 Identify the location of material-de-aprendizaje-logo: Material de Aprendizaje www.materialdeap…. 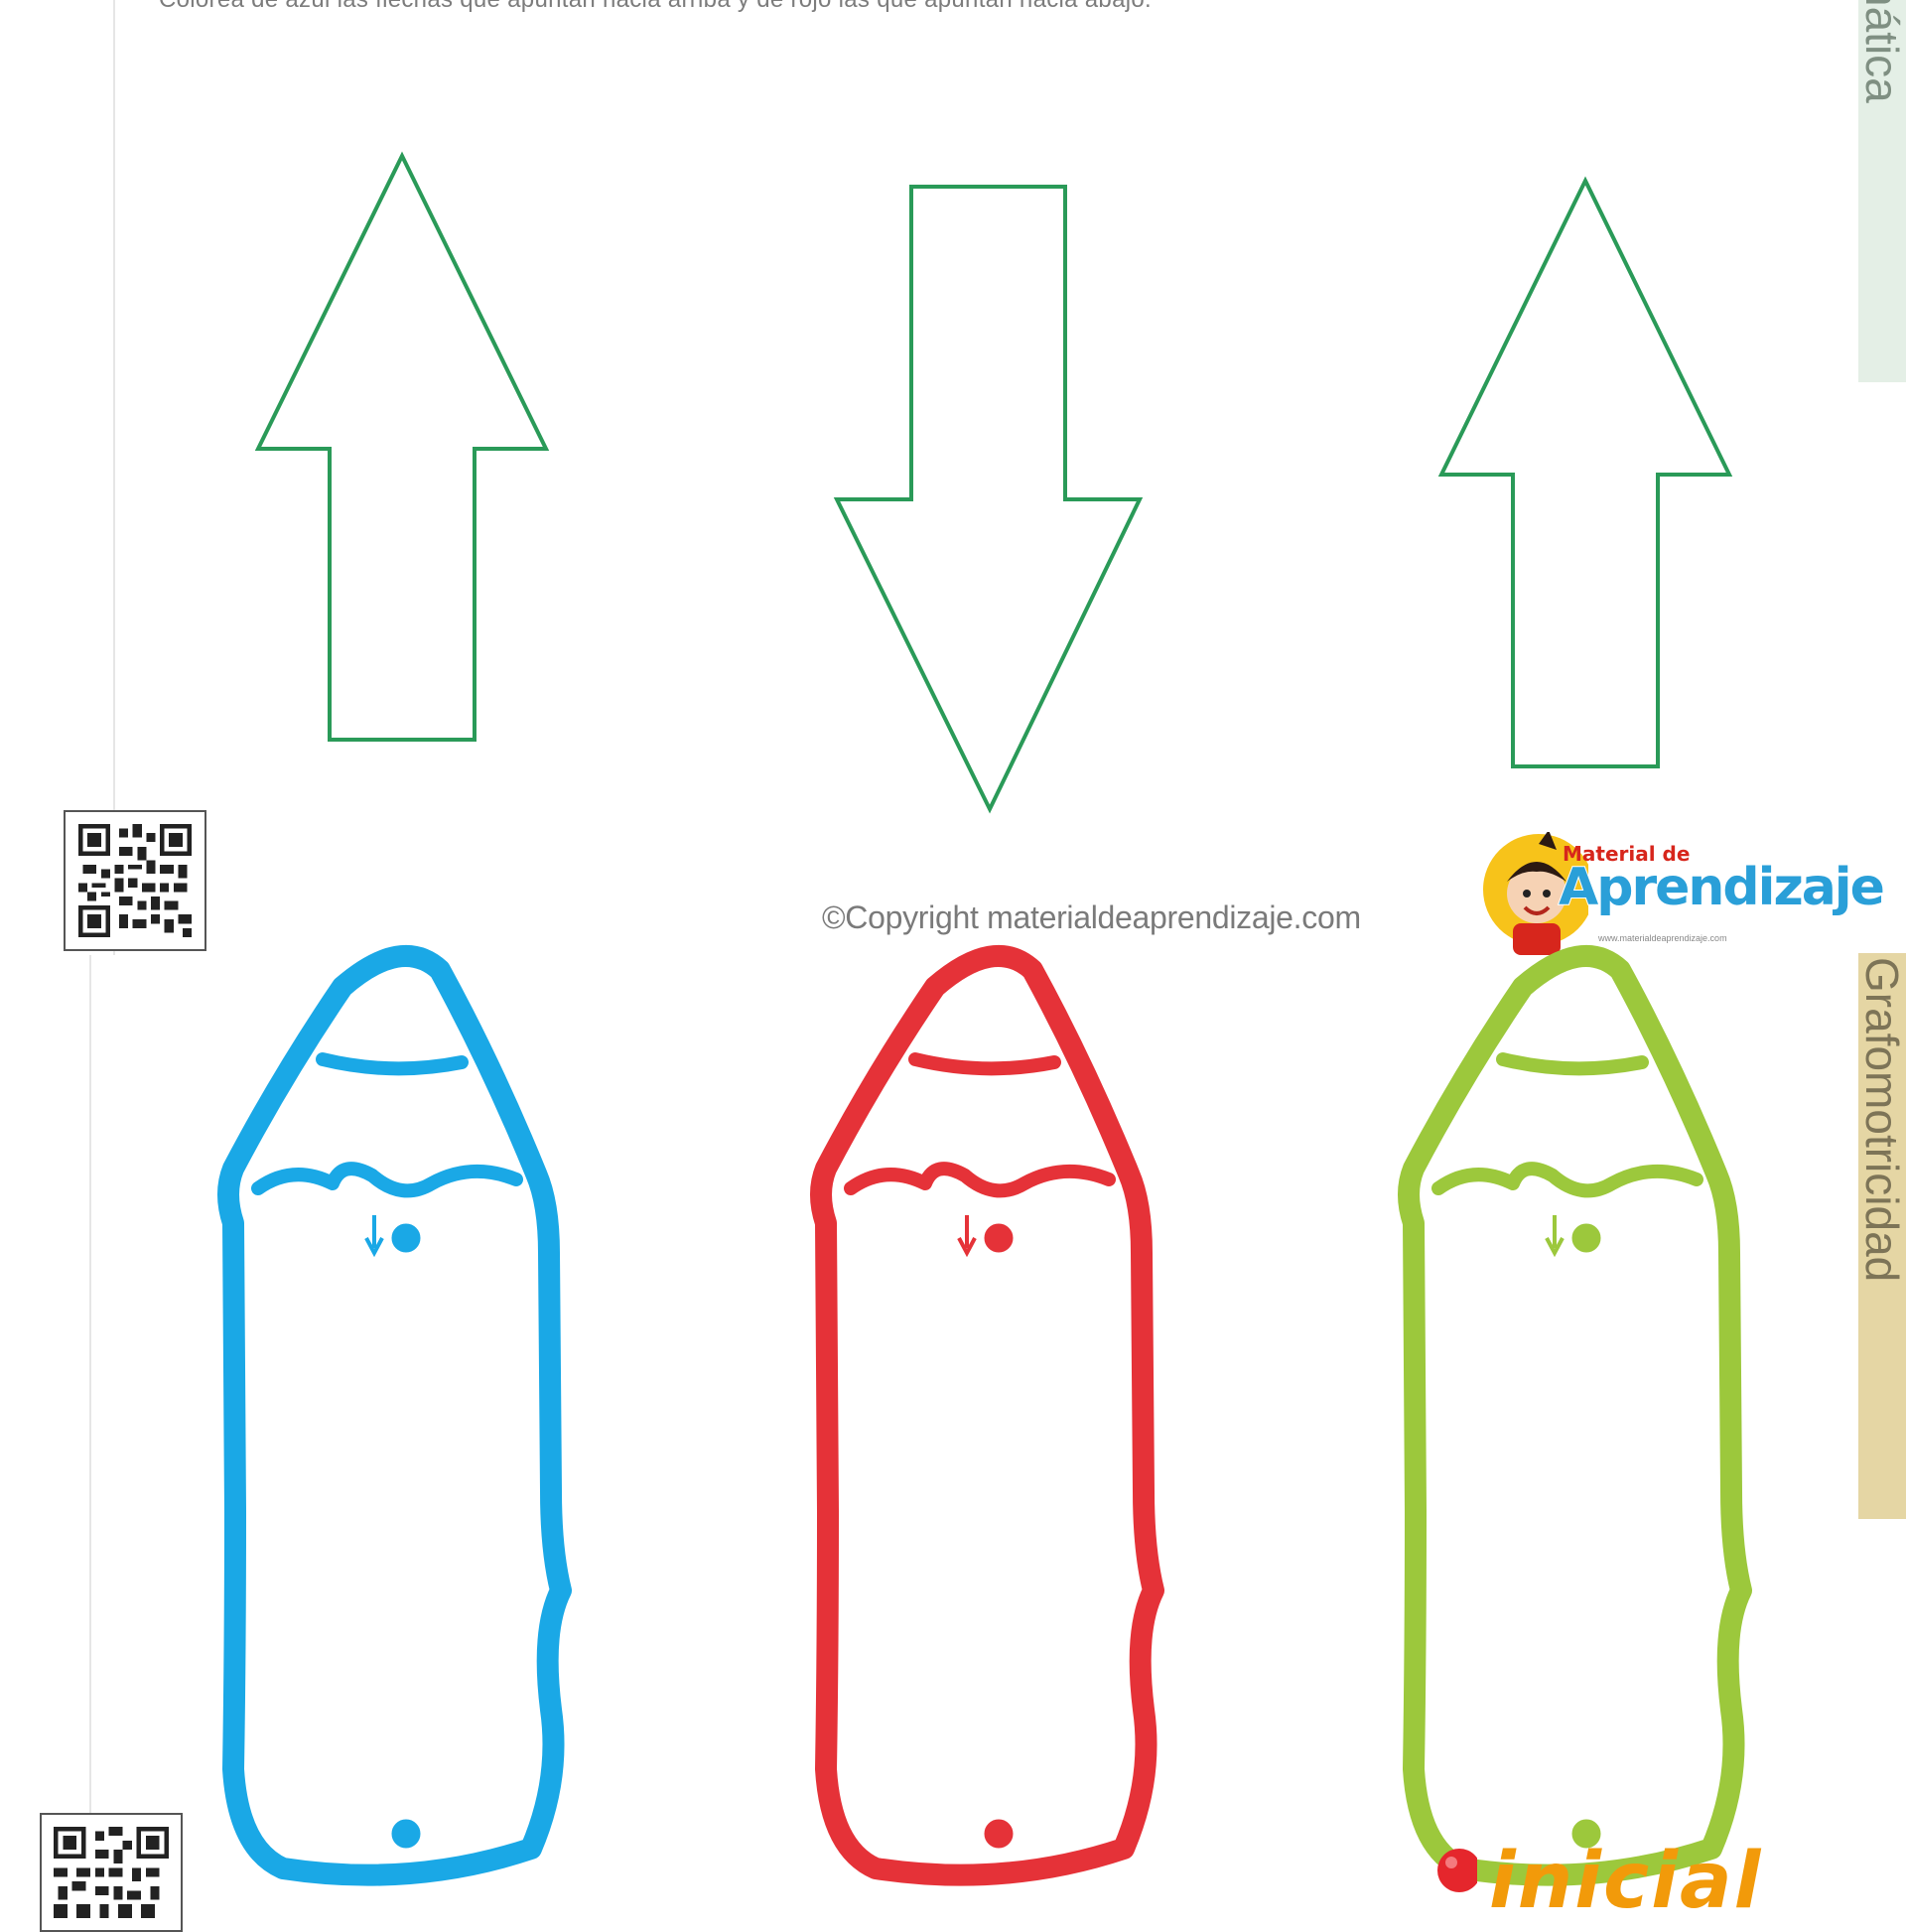
(1682, 894).